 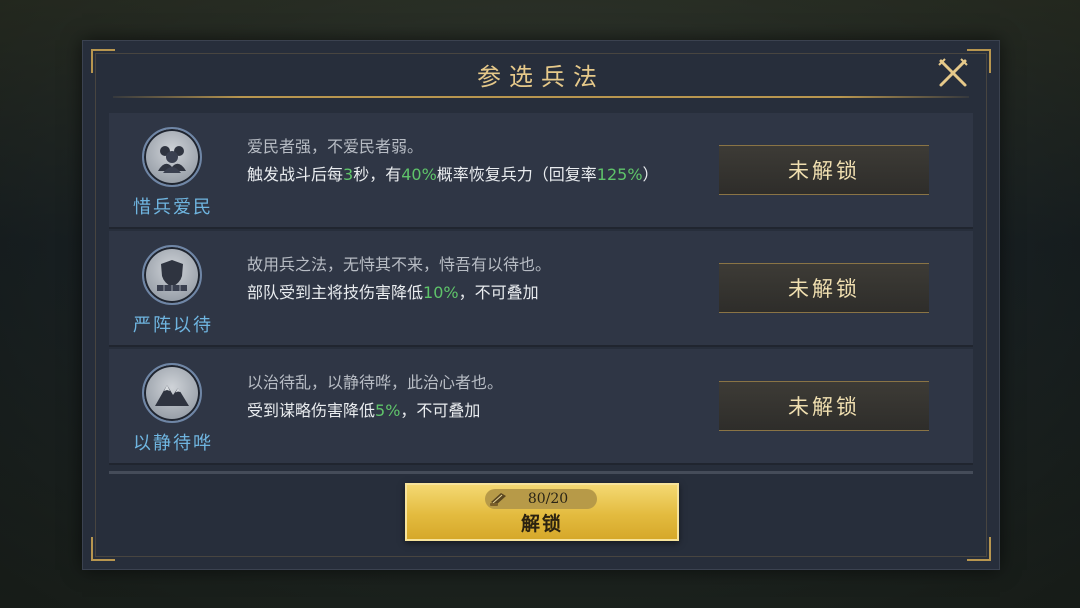 I want to click on skill-description: 爱民者强，不爱民者弱。 触发战斗后每3秒，有40%概率恢复兵力（回复率125%）, so click(x=477, y=161).